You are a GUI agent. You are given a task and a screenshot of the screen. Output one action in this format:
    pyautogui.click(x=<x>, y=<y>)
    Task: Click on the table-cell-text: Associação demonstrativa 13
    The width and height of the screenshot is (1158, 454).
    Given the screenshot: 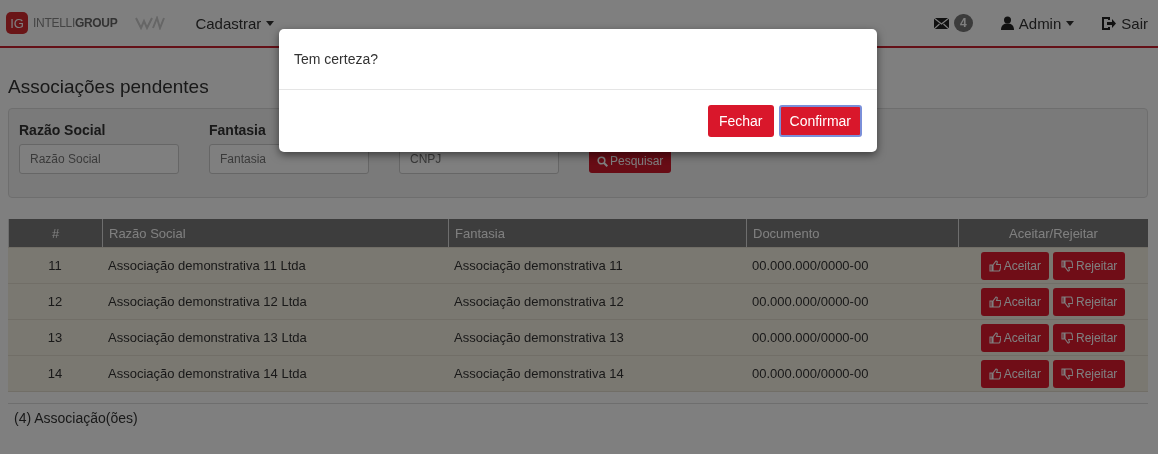 What is the action you would take?
    pyautogui.click(x=539, y=338)
    